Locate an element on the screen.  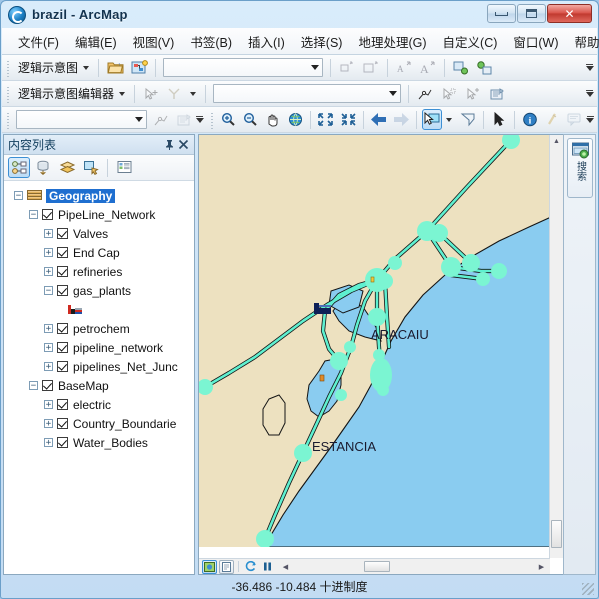
pin-icon is located at coordinates (169, 145).